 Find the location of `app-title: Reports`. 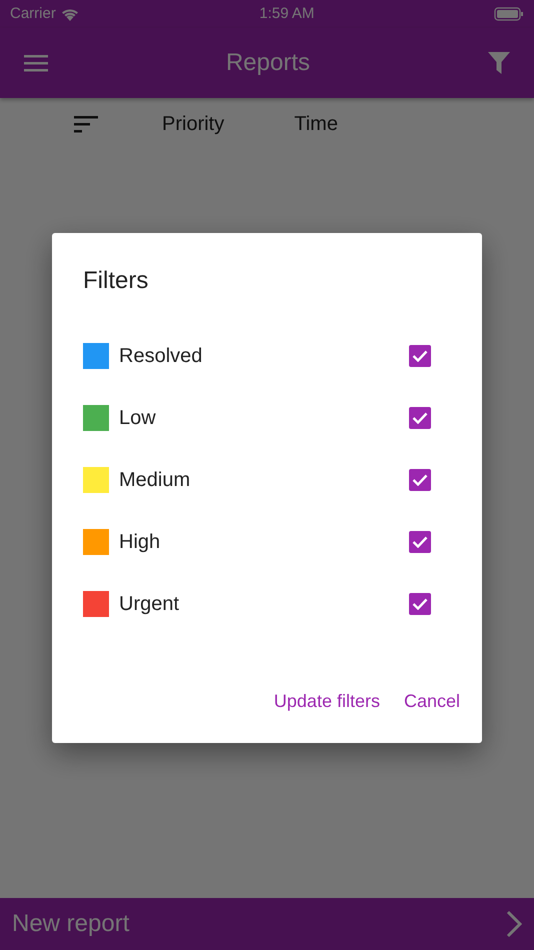

app-title: Reports is located at coordinates (268, 63).